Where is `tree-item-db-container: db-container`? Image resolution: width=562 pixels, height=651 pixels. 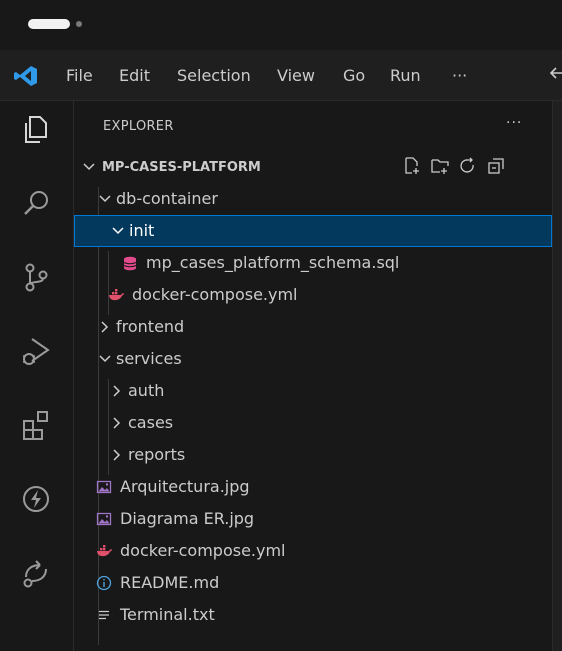 tree-item-db-container: db-container is located at coordinates (313, 199).